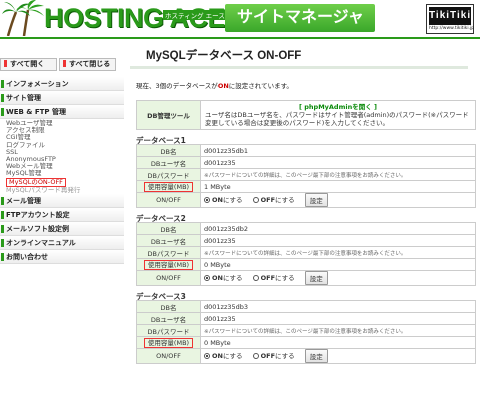  Describe the element at coordinates (338, 306) in the screenshot. I see `db-name-value: d001zz35db3` at that location.